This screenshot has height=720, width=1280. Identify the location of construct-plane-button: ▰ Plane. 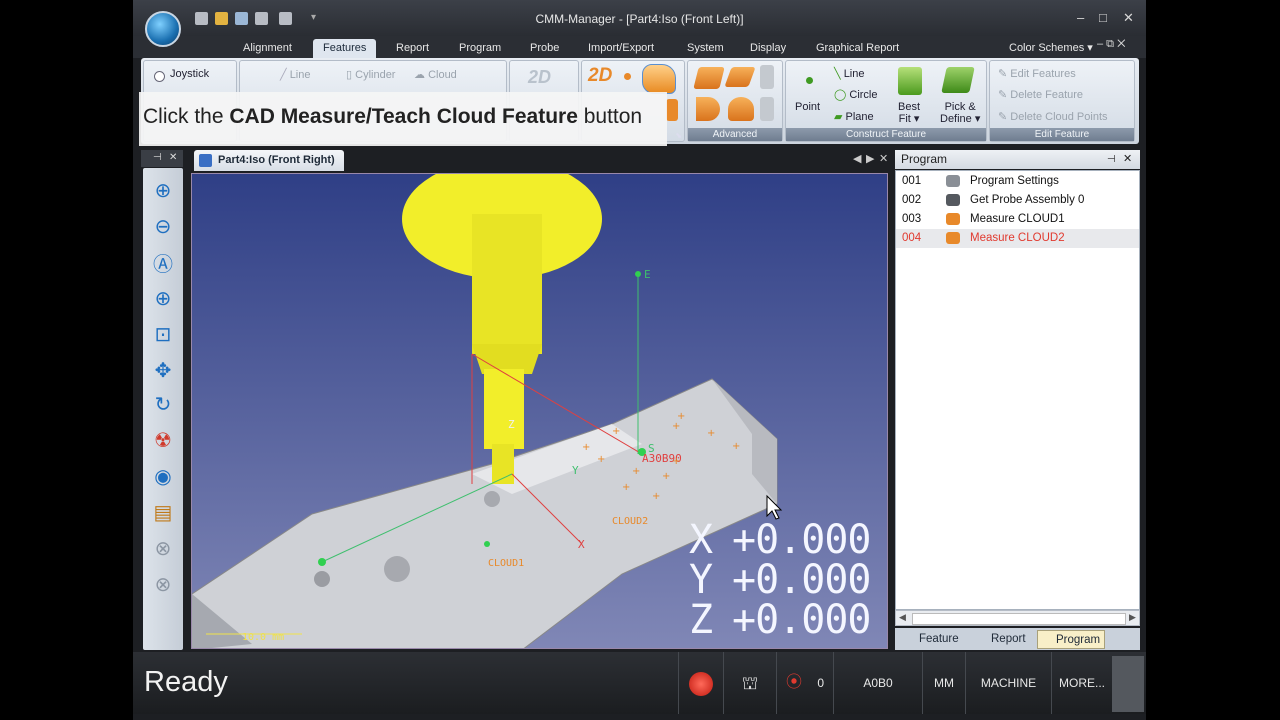
(854, 116).